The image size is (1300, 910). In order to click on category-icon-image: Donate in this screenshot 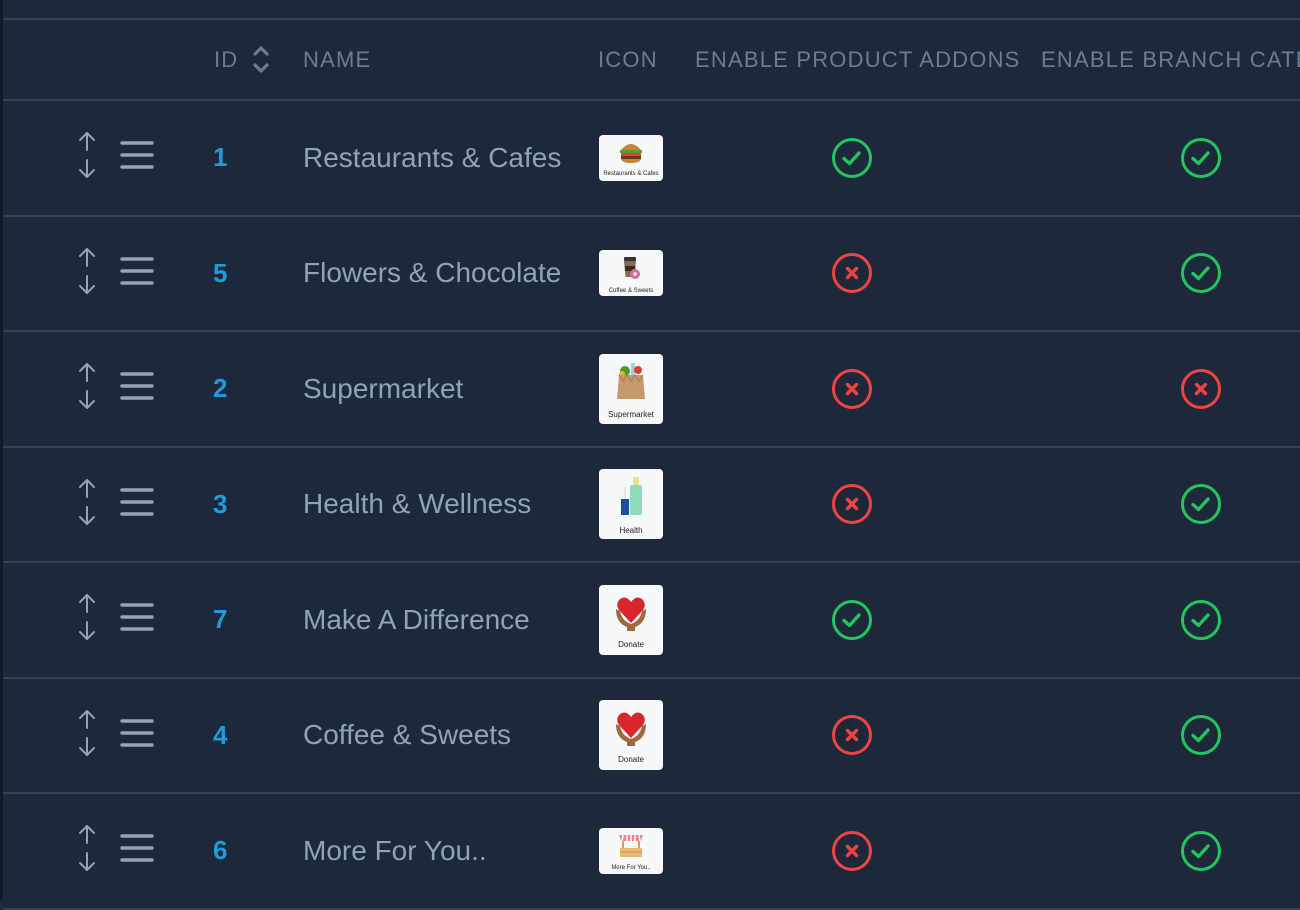, I will do `click(631, 619)`.